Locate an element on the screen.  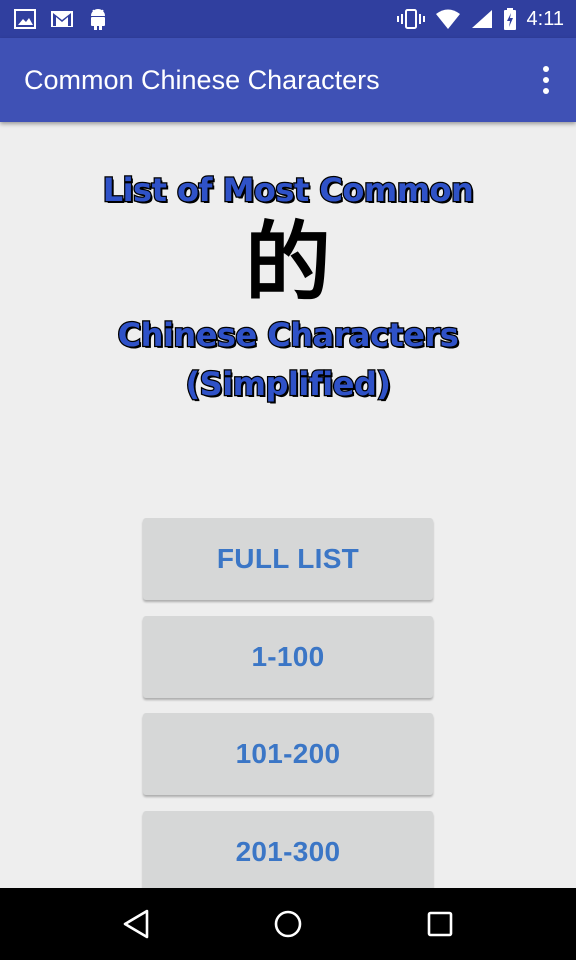
navigation-bar is located at coordinates (288, 924).